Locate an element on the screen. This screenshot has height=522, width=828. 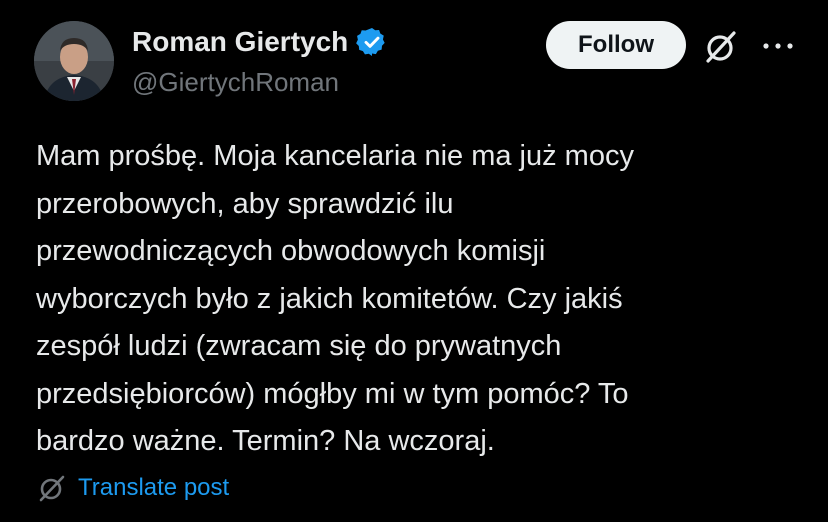
author-display-name: Roman Giertych is located at coordinates (240, 42).